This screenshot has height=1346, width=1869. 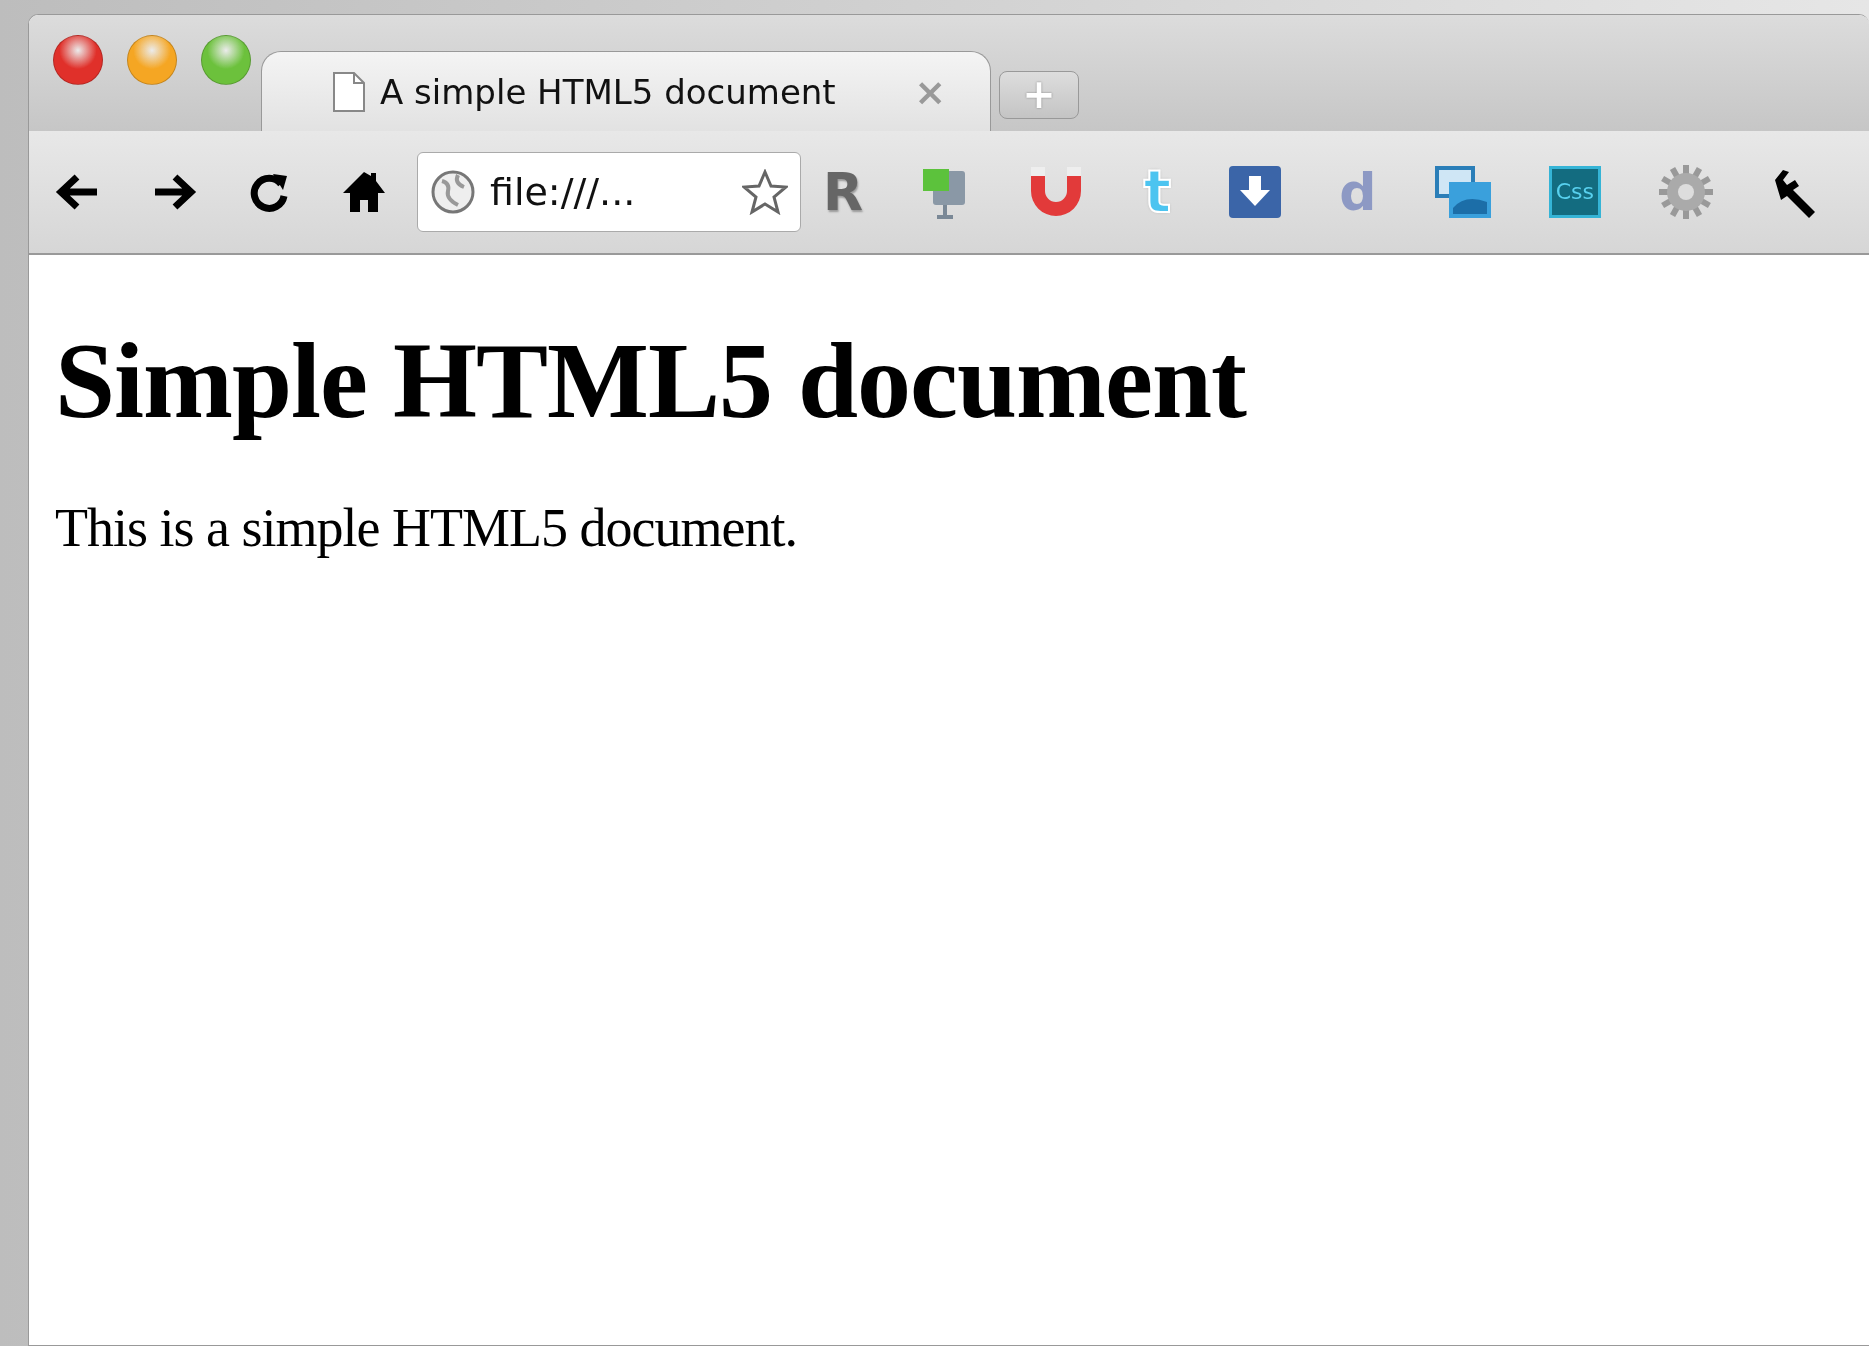 I want to click on download-icon, so click(x=1255, y=192).